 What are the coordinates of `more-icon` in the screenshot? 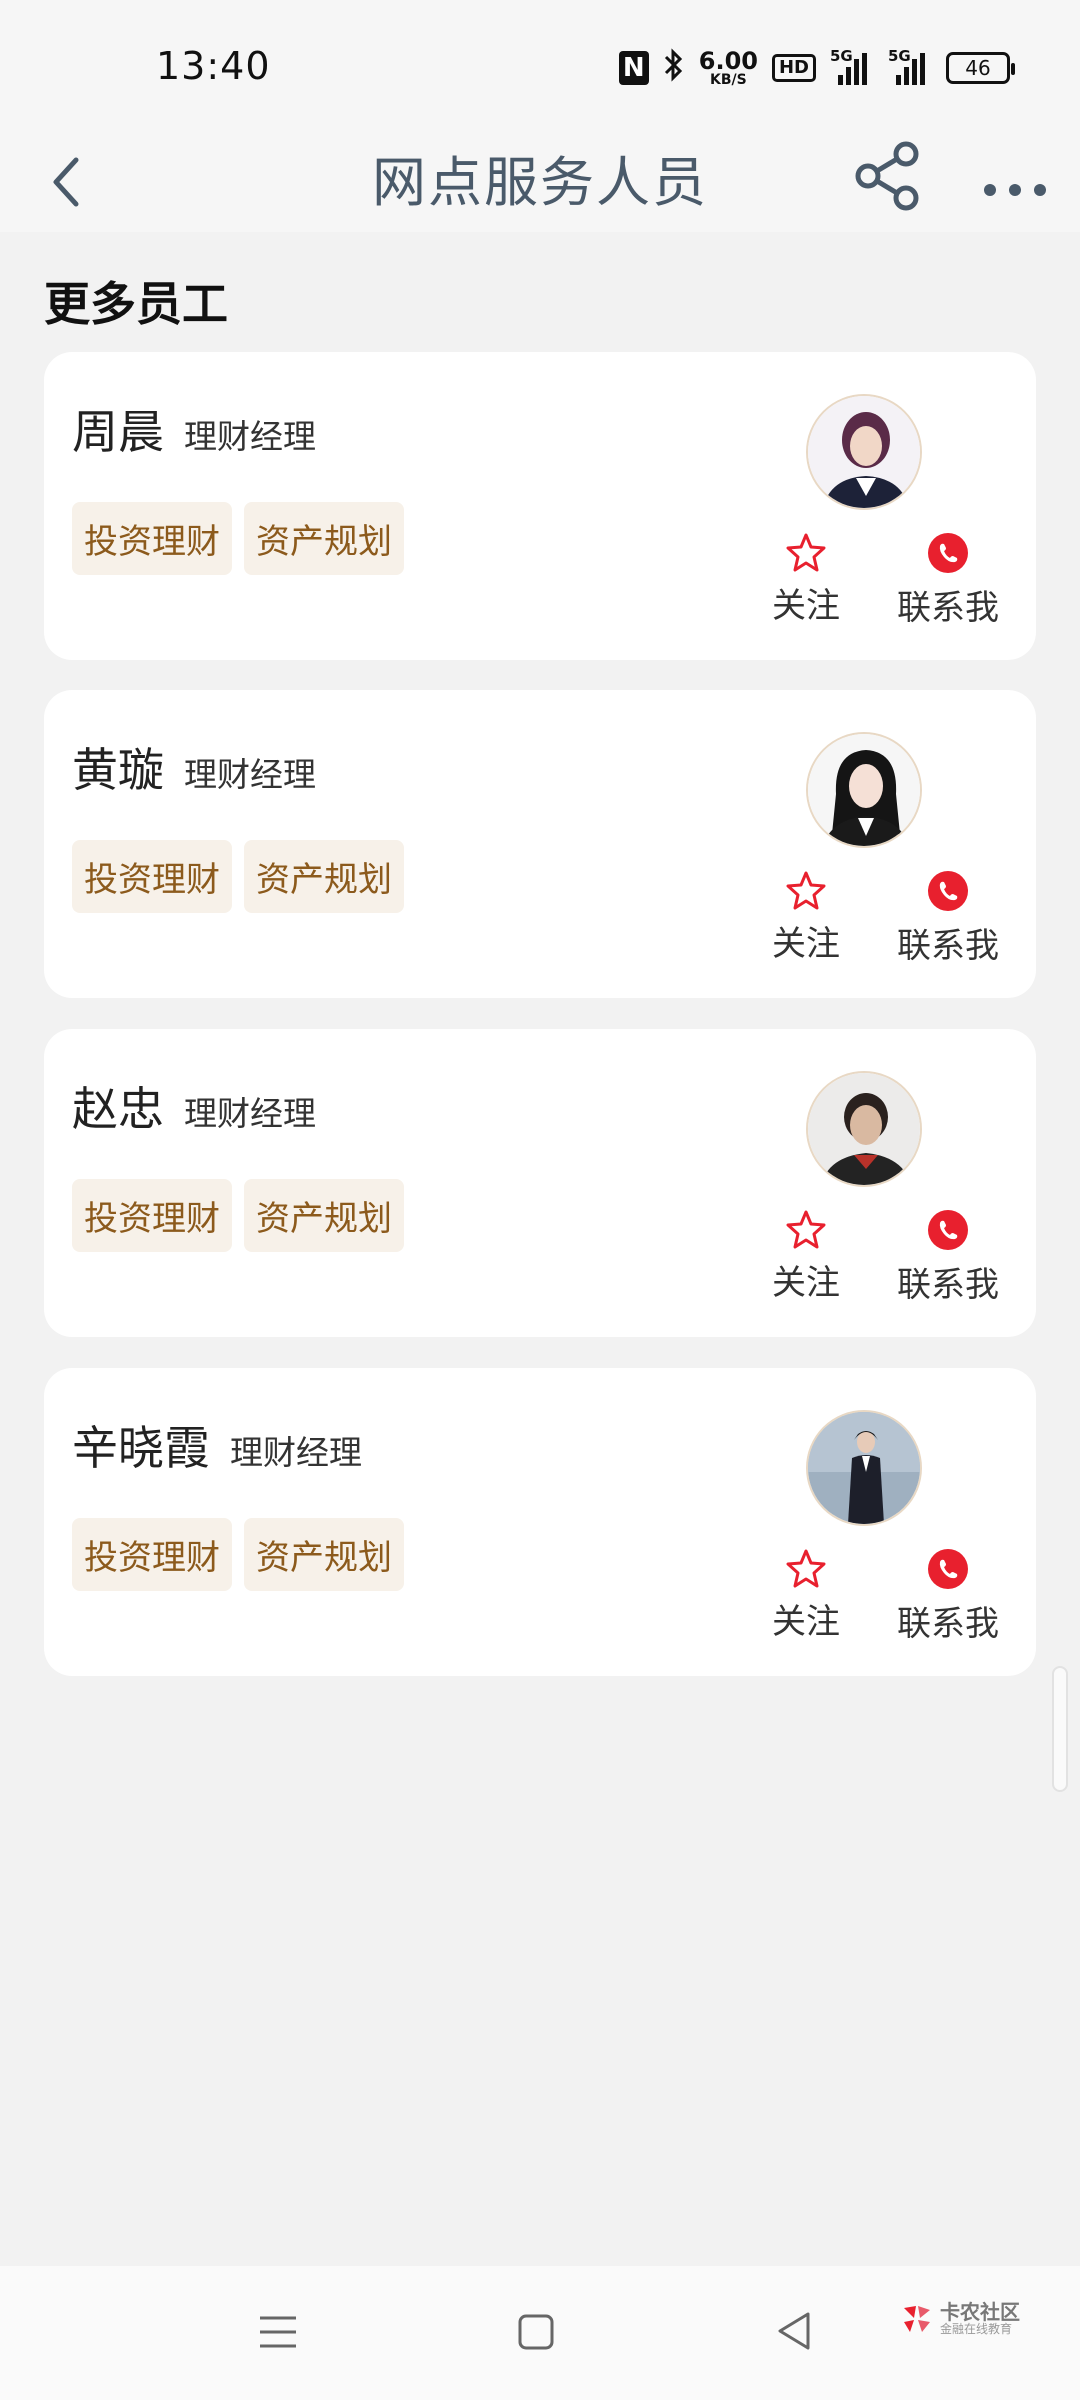 It's located at (1015, 177).